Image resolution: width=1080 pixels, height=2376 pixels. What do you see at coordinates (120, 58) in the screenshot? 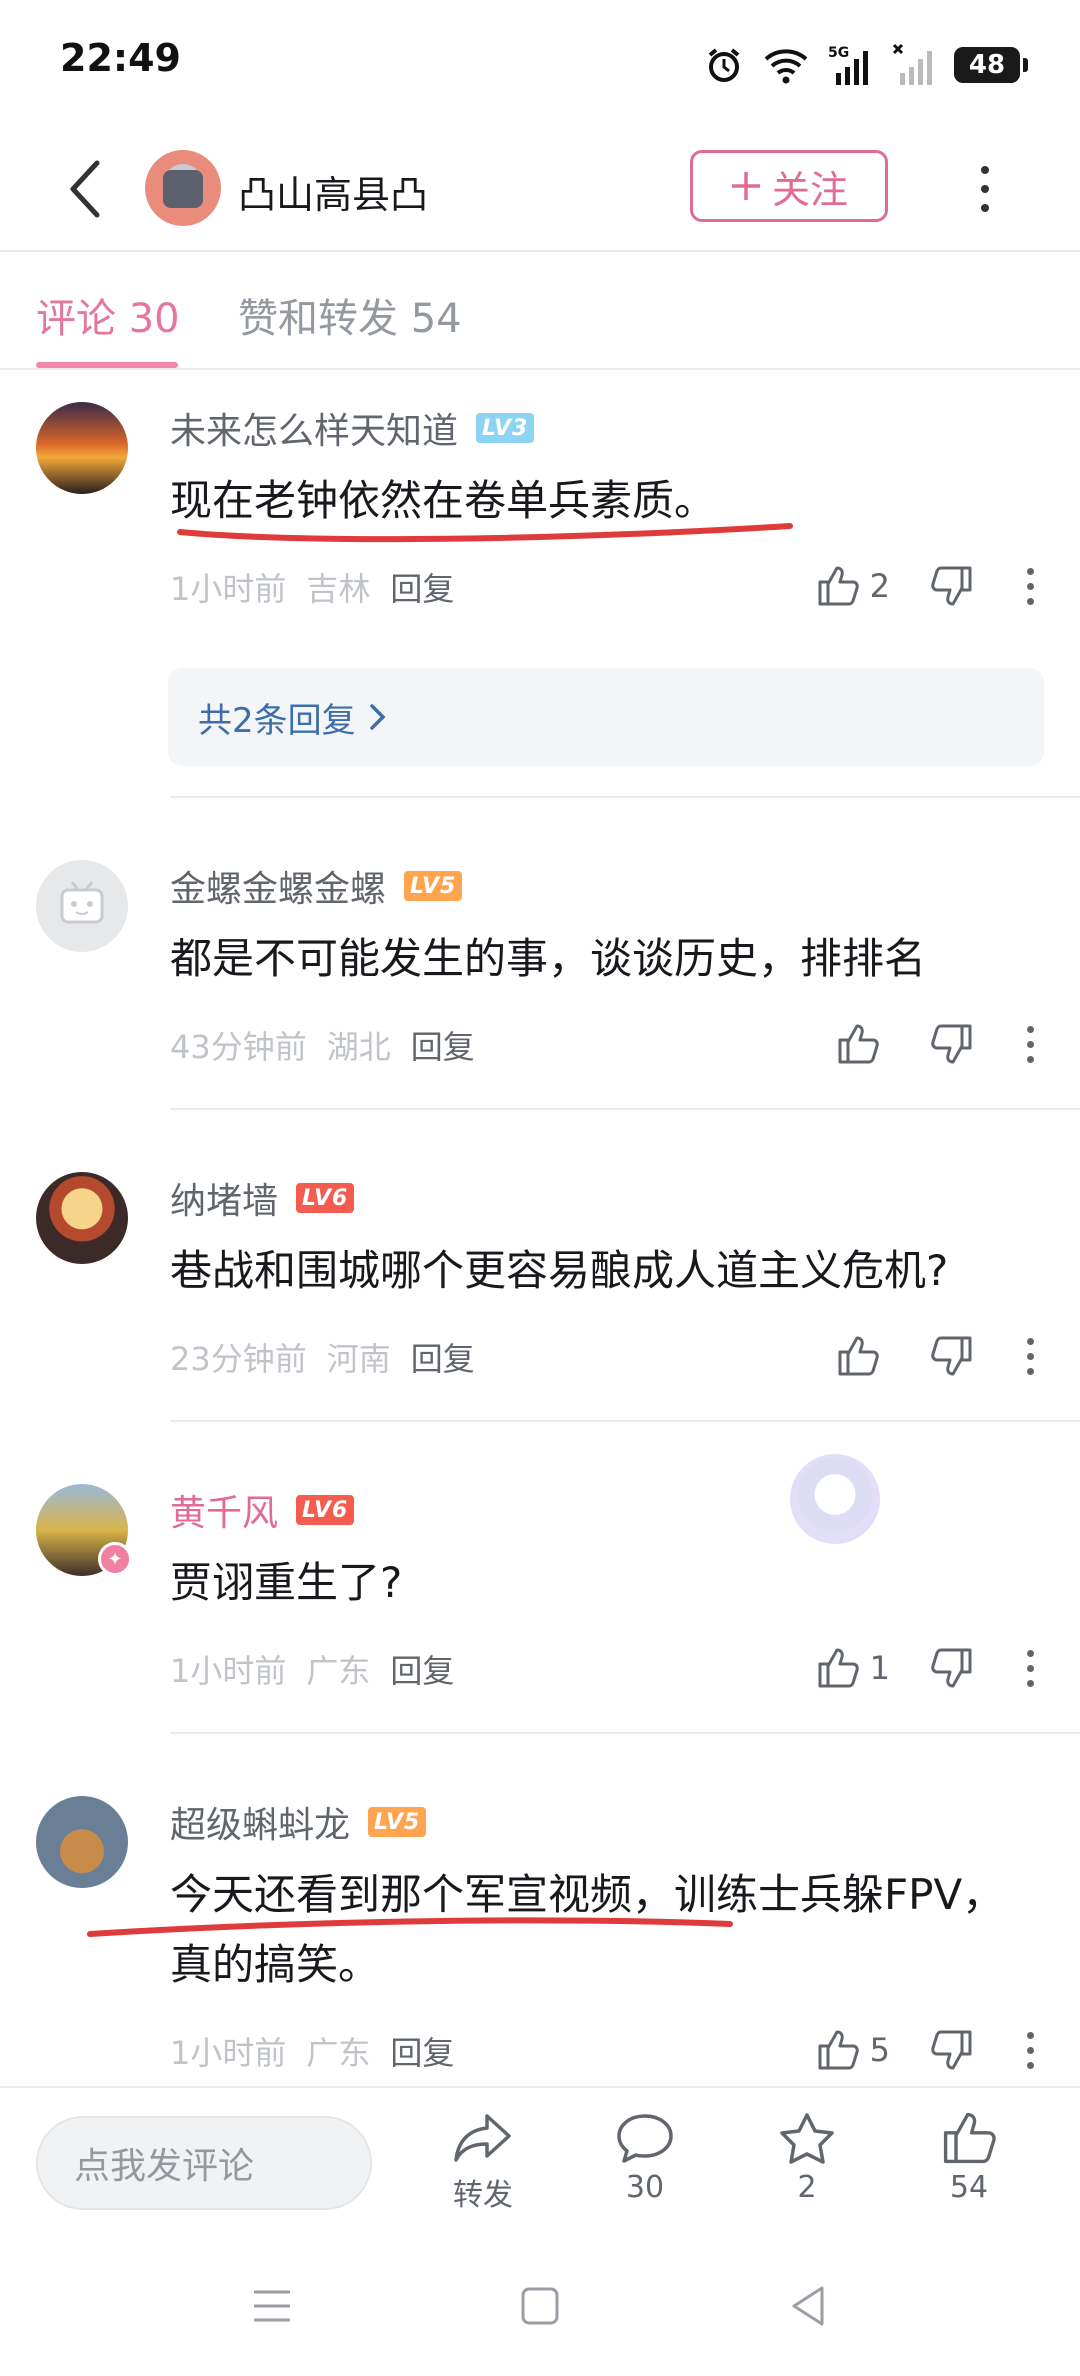
I see `status-time: 22:49` at bounding box center [120, 58].